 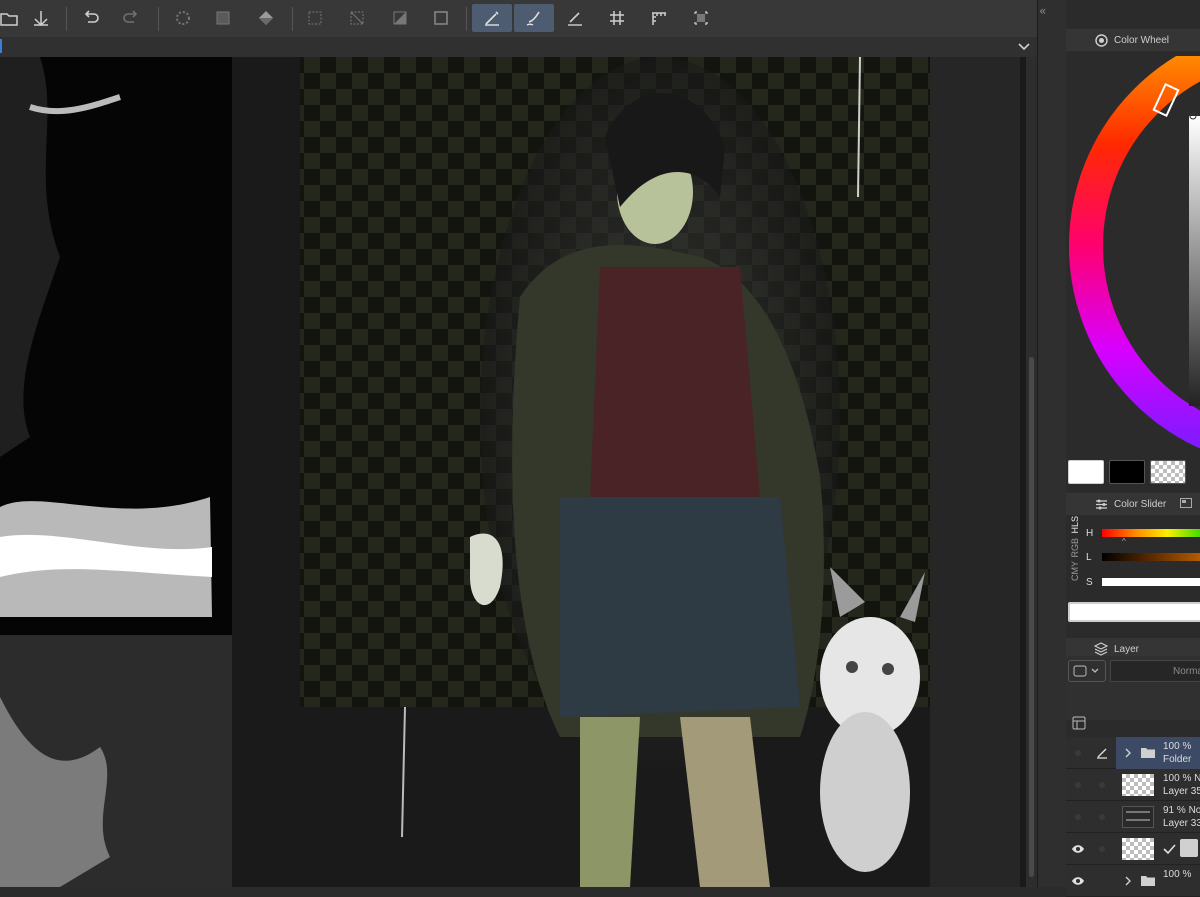 I want to click on blend-mode-select: Norma, so click(x=1155, y=671).